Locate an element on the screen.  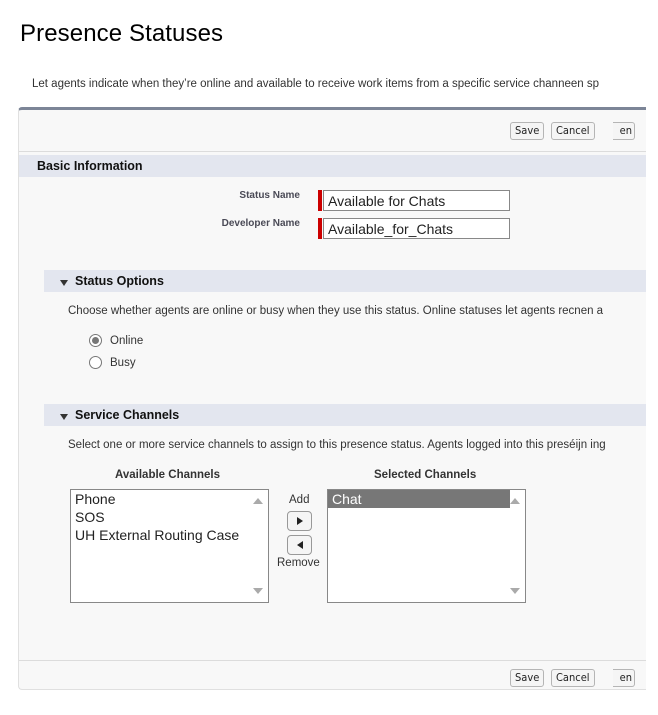
save-button-top: Save is located at coordinates (527, 131).